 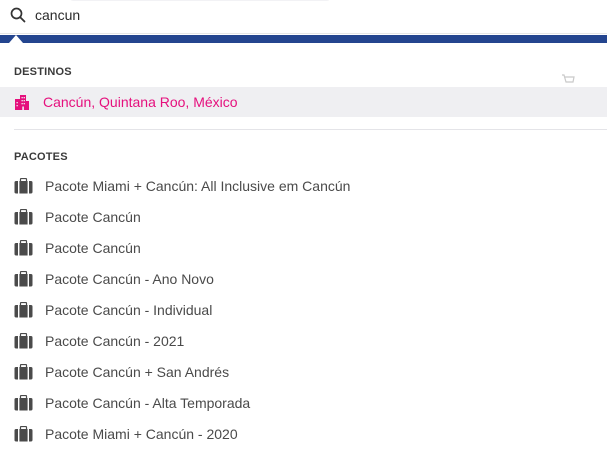 What do you see at coordinates (141, 434) in the screenshot?
I see `package-label: Pacote Miami + Cancún - 2020` at bounding box center [141, 434].